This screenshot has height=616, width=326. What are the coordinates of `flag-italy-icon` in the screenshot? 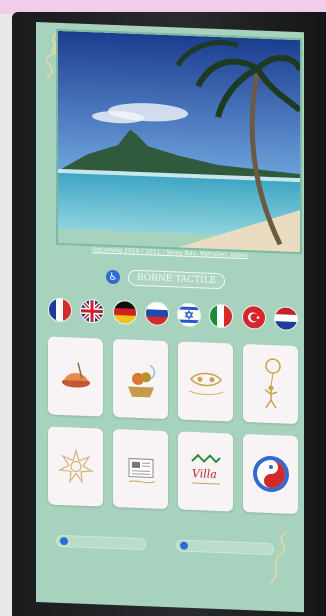 It's located at (221, 316).